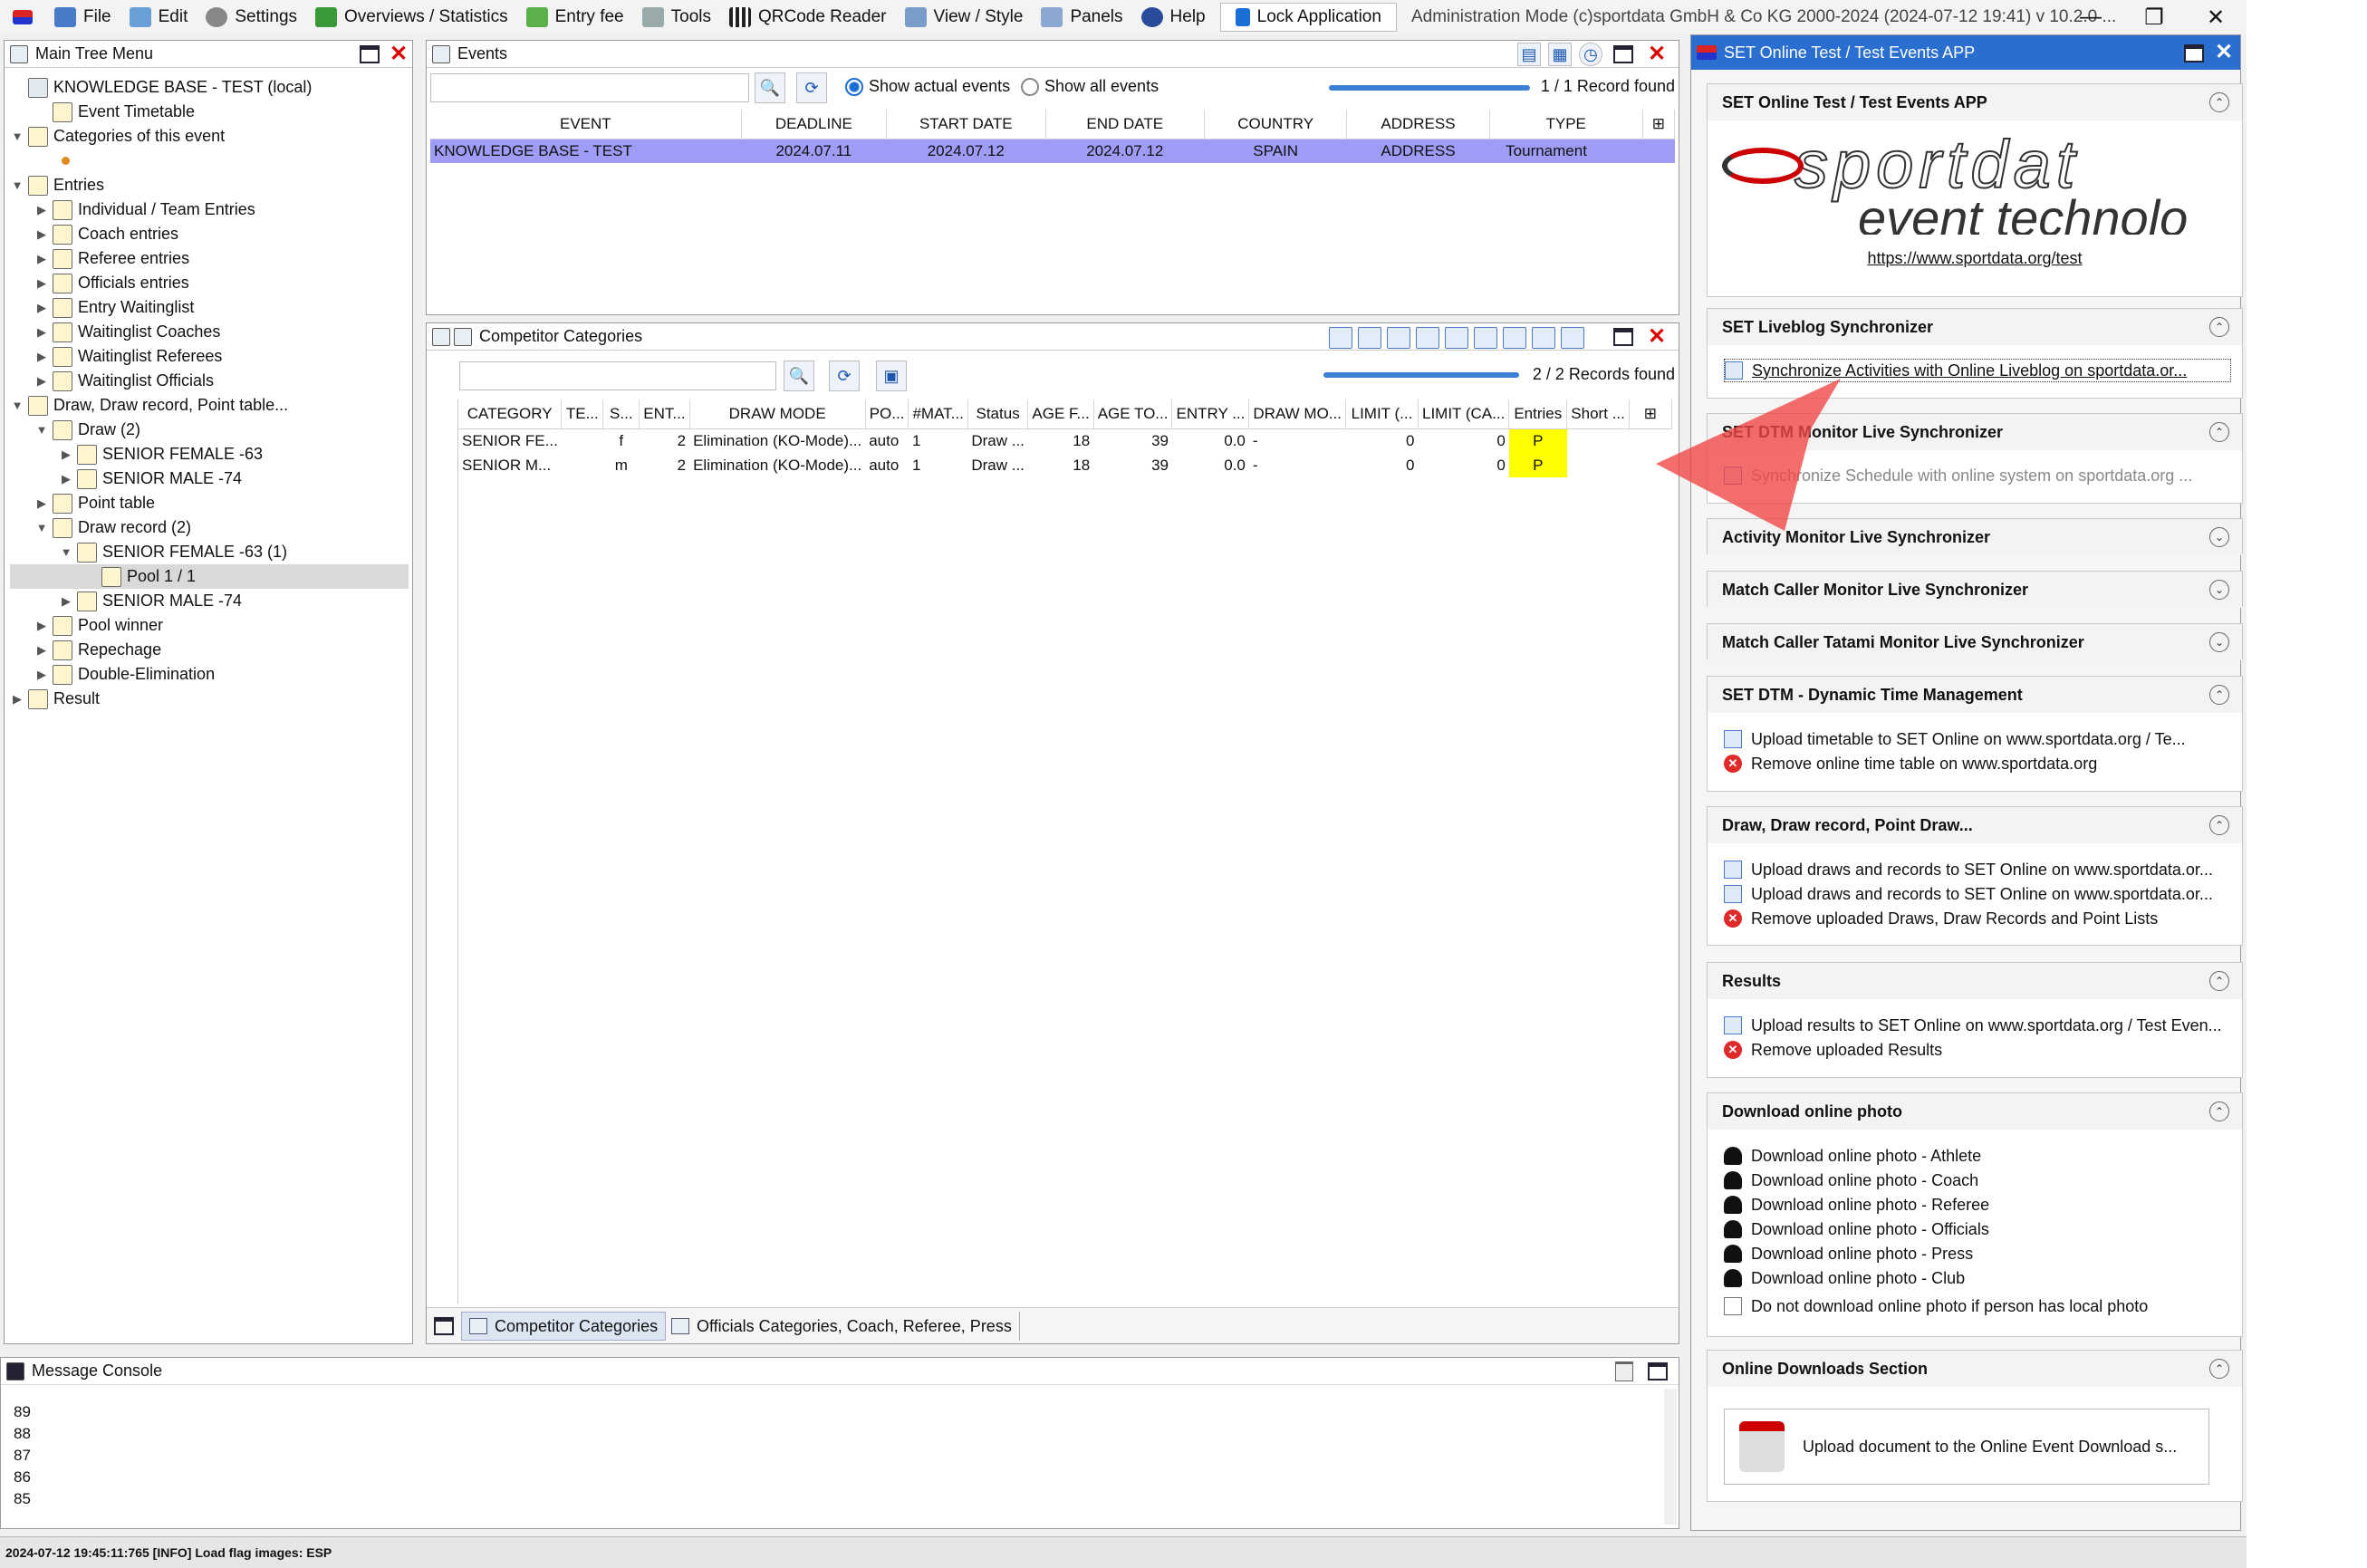 The height and width of the screenshot is (1568, 2367). I want to click on export-icon: ▤, so click(1529, 54).